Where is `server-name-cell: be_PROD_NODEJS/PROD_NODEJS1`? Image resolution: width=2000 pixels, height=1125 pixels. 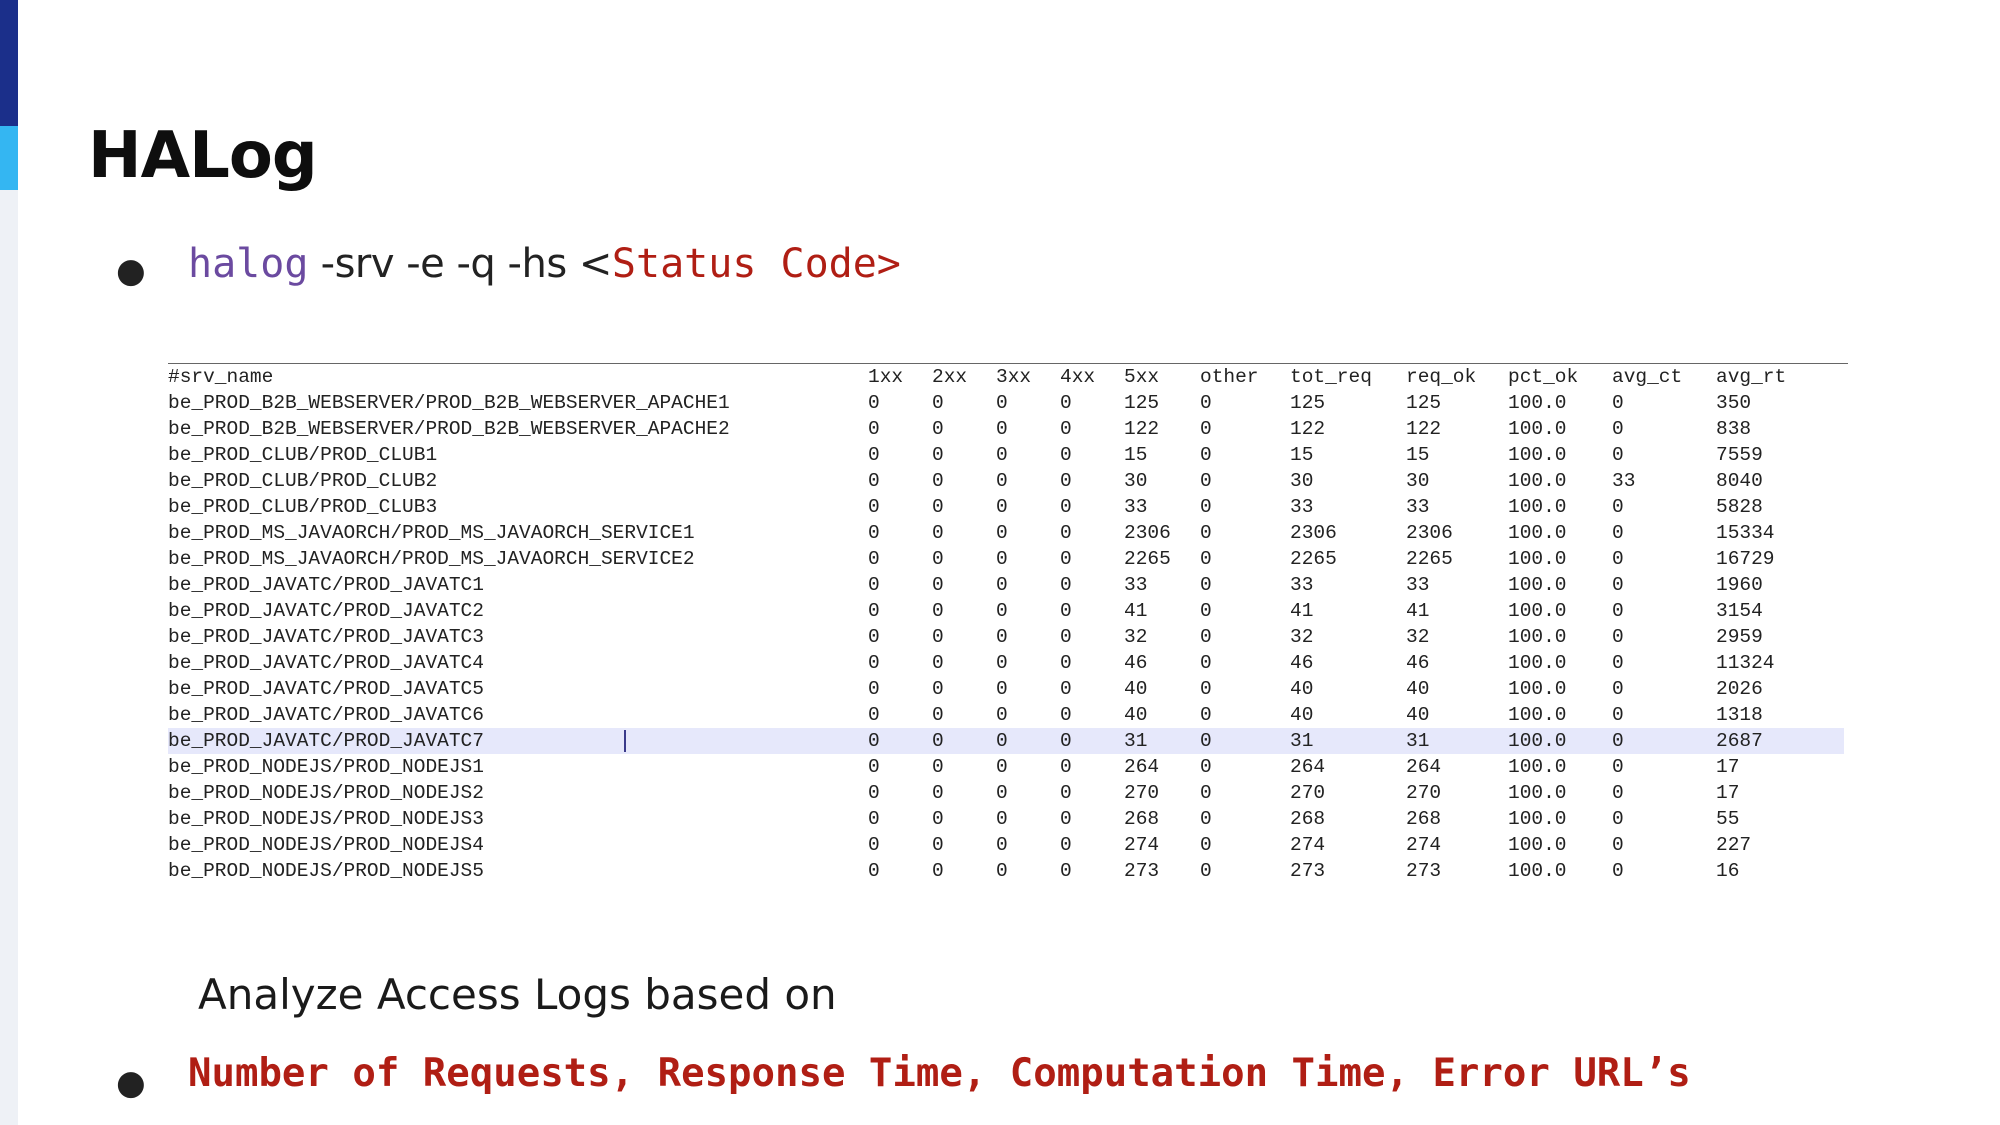 server-name-cell: be_PROD_NODEJS/PROD_NODEJS1 is located at coordinates (518, 767).